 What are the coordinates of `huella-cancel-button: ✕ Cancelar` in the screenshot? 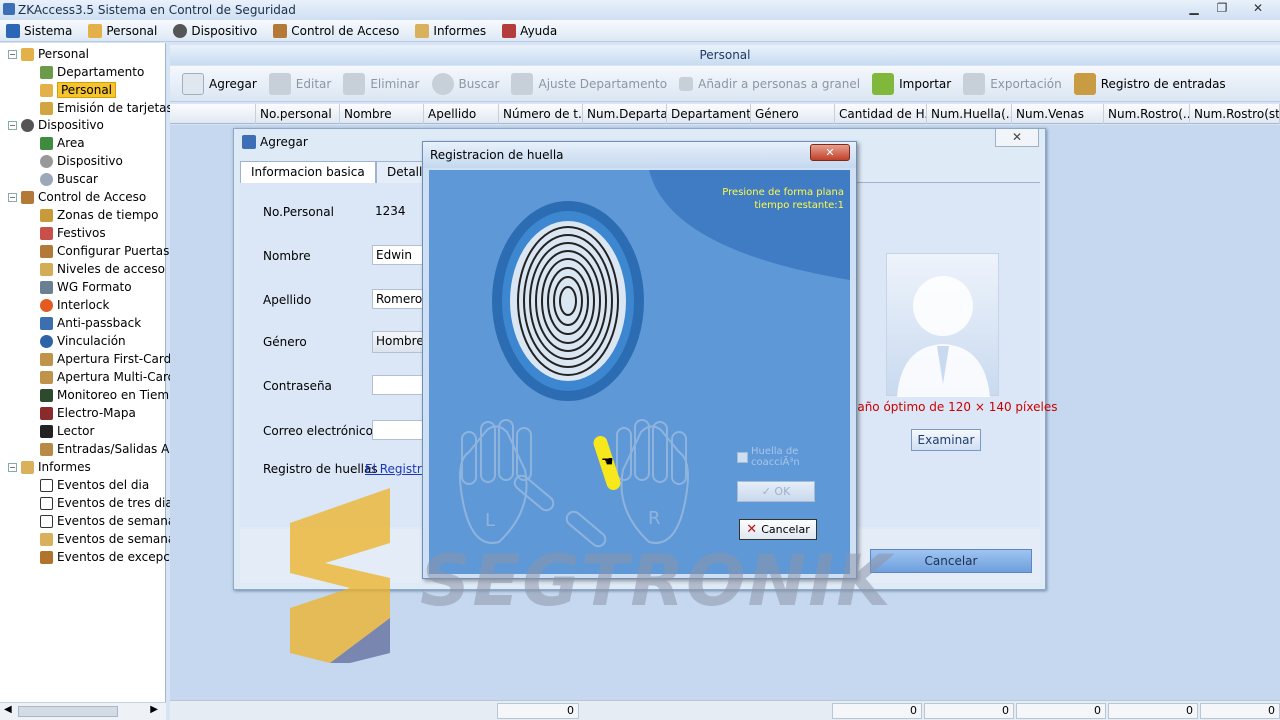 It's located at (778, 529).